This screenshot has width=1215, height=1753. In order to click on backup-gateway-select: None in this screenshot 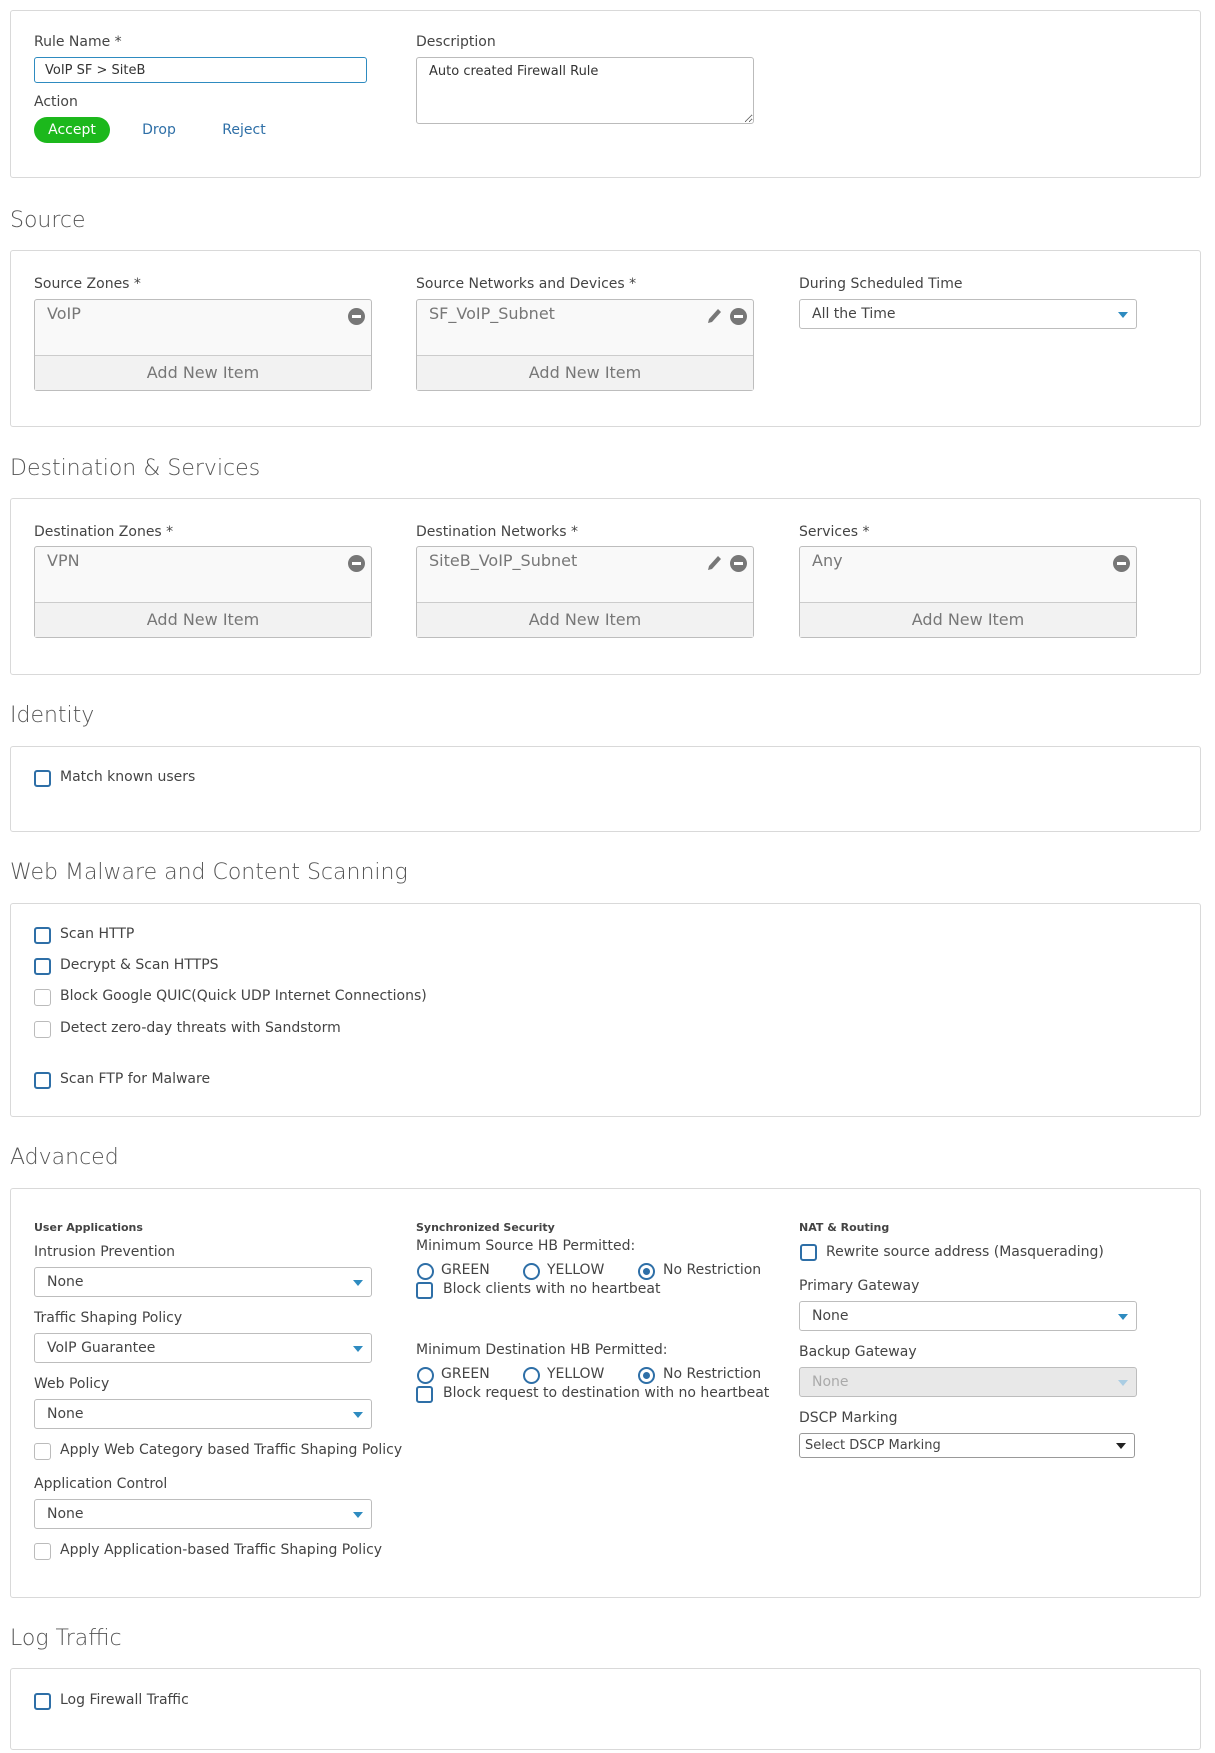, I will do `click(968, 1382)`.